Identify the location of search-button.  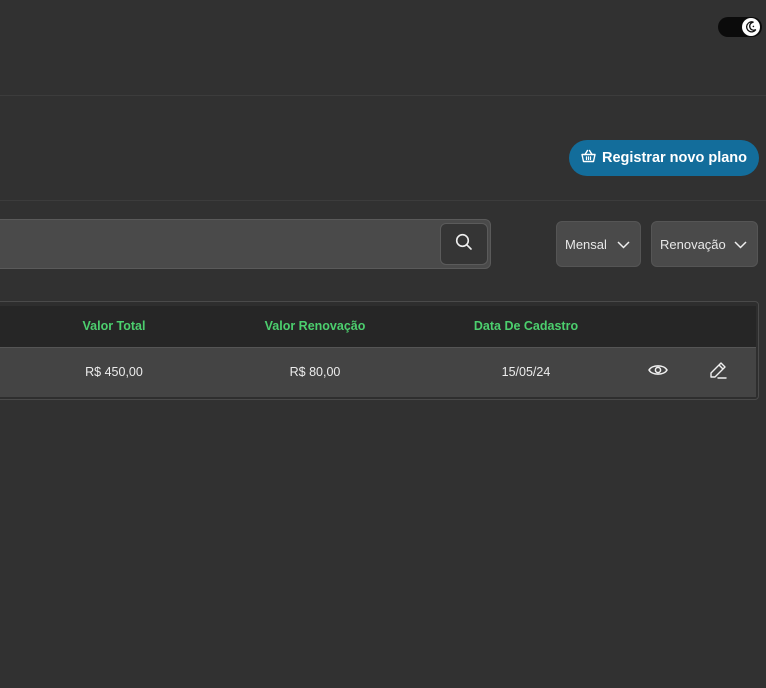
(464, 244).